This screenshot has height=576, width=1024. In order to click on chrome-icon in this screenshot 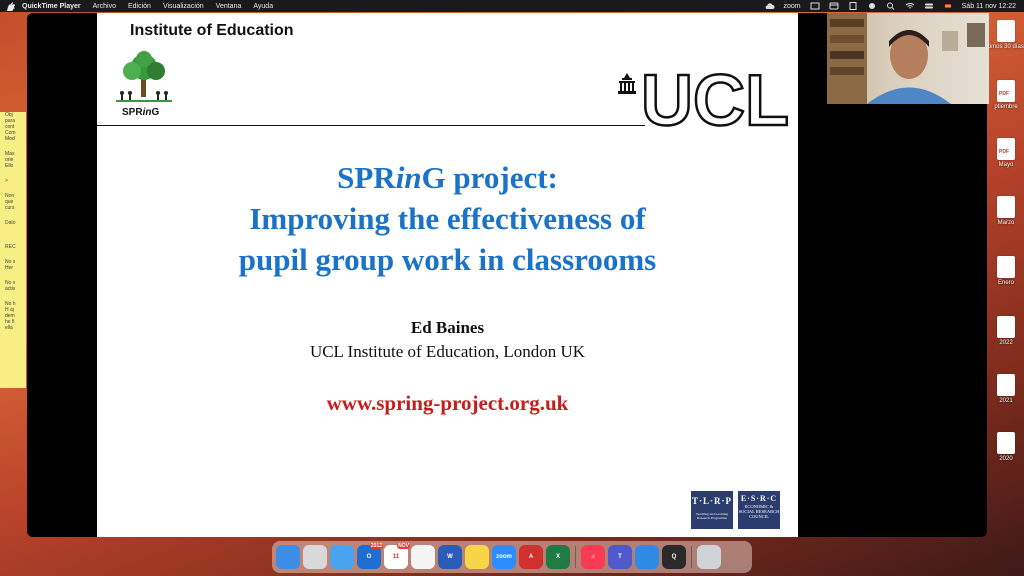, I will do `click(423, 557)`.